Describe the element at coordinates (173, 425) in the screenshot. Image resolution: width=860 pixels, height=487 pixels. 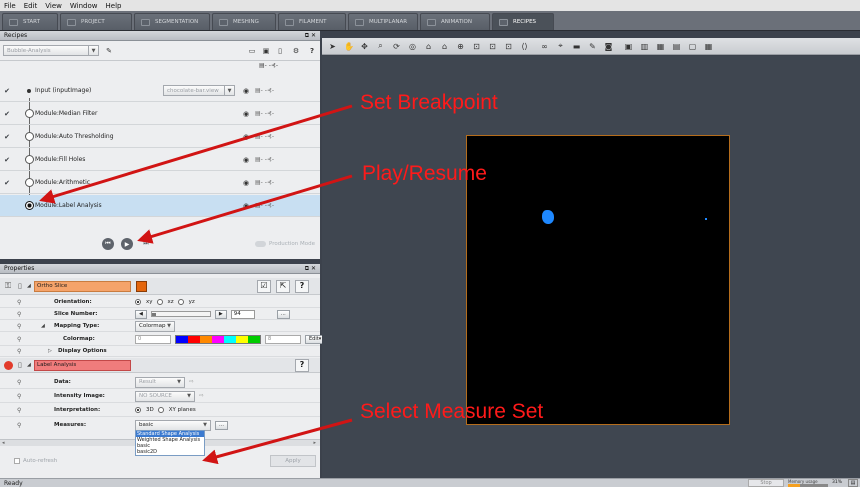
I see `measures-combo: basic ▼` at that location.